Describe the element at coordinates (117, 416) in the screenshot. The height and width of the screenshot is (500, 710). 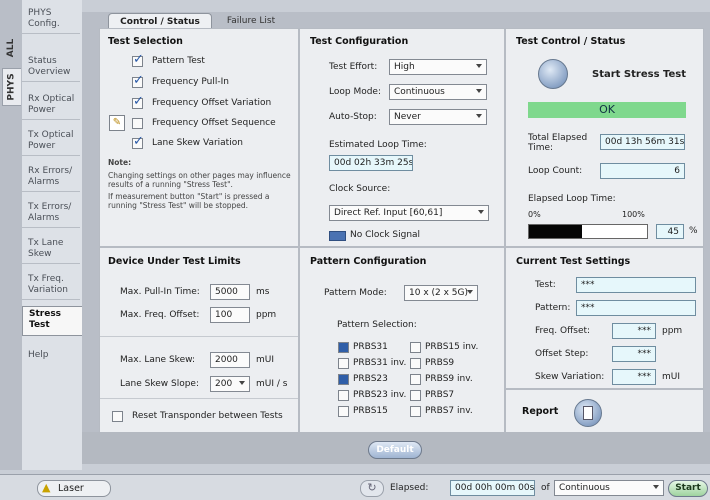
I see `reset-transponder-checkbox` at that location.